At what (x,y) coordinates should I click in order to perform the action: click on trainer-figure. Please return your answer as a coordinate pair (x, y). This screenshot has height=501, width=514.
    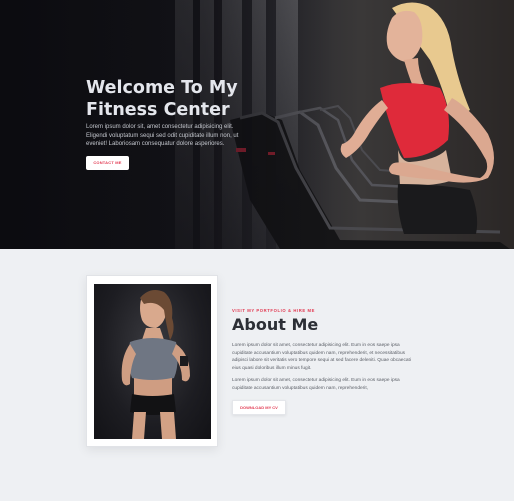
    Looking at the image, I should click on (155, 364).